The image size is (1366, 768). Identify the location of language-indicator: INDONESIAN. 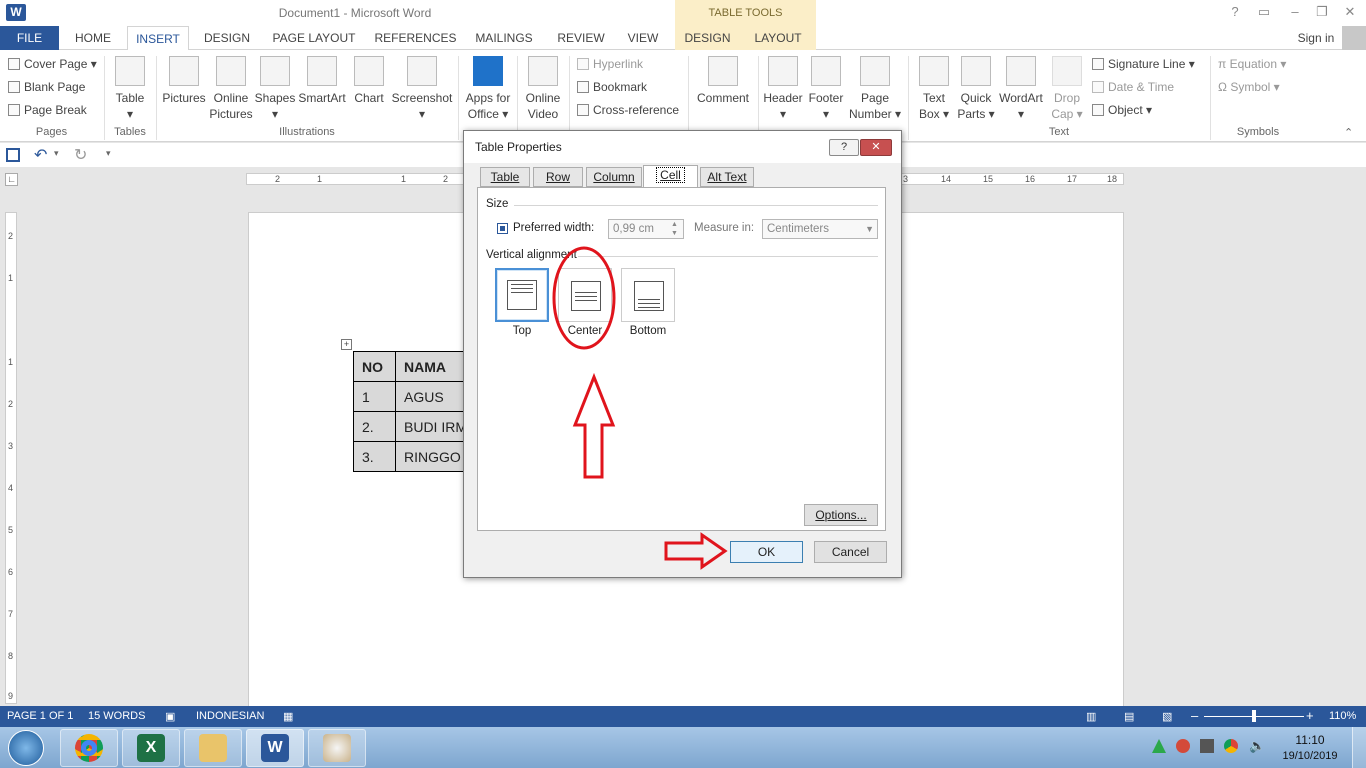
(230, 716).